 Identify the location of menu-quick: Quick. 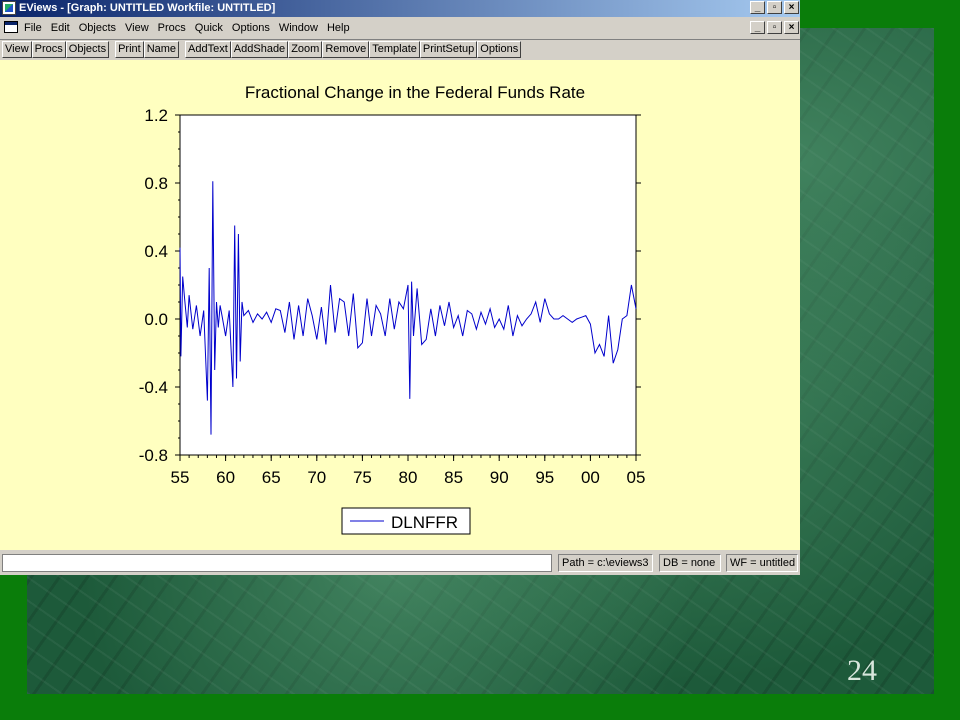
(209, 28).